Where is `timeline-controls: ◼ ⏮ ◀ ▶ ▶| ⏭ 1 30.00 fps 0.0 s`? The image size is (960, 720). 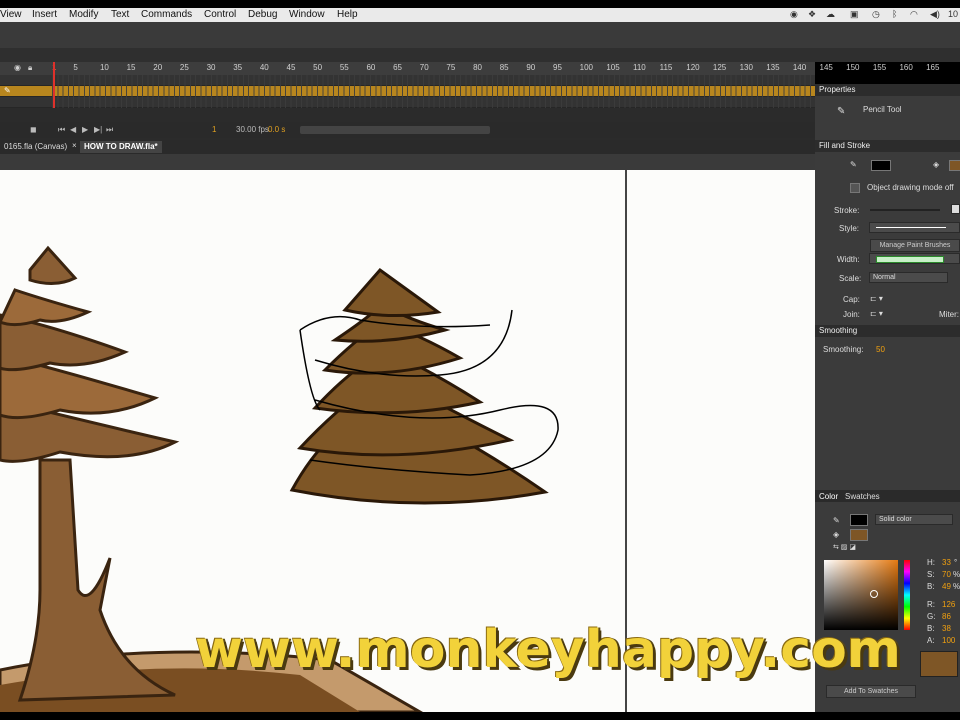 timeline-controls: ◼ ⏮ ◀ ▶ ▶| ⏭ 1 30.00 fps 0.0 s is located at coordinates (407, 130).